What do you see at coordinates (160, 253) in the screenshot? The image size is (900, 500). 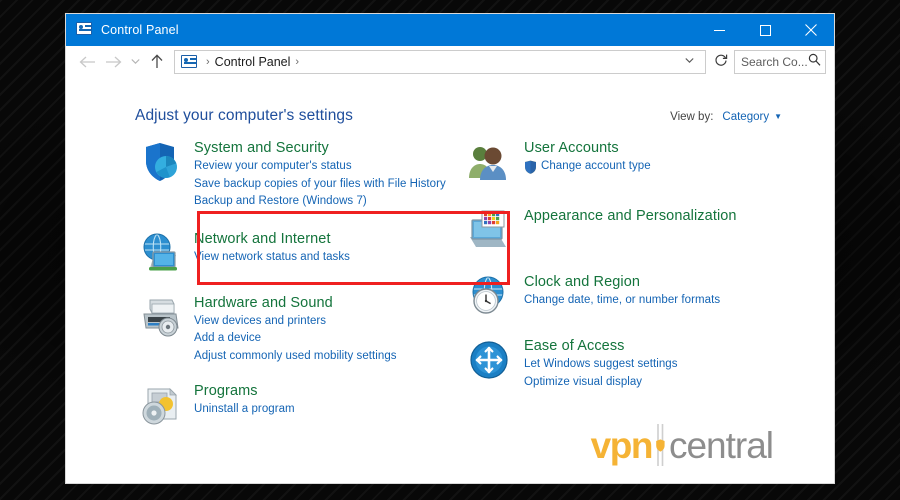 I see `globe-network-icon` at bounding box center [160, 253].